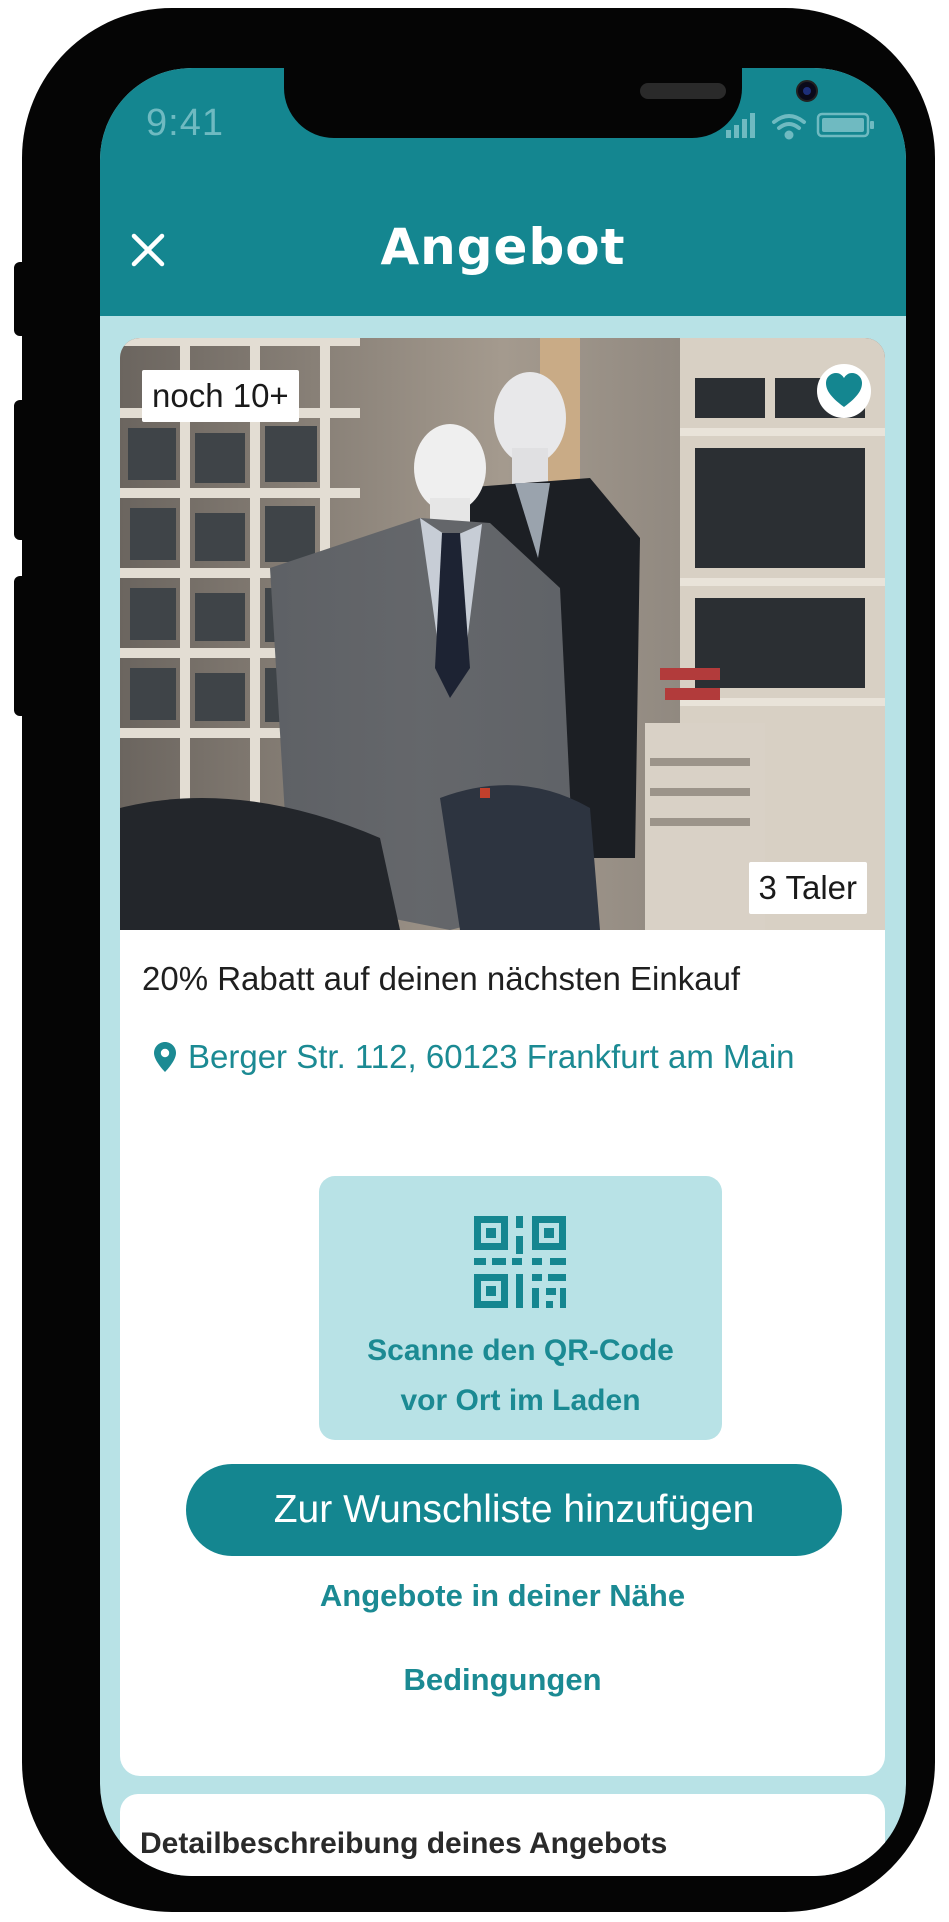 The width and height of the screenshot is (949, 1922). I want to click on map-pin-icon, so click(165, 1057).